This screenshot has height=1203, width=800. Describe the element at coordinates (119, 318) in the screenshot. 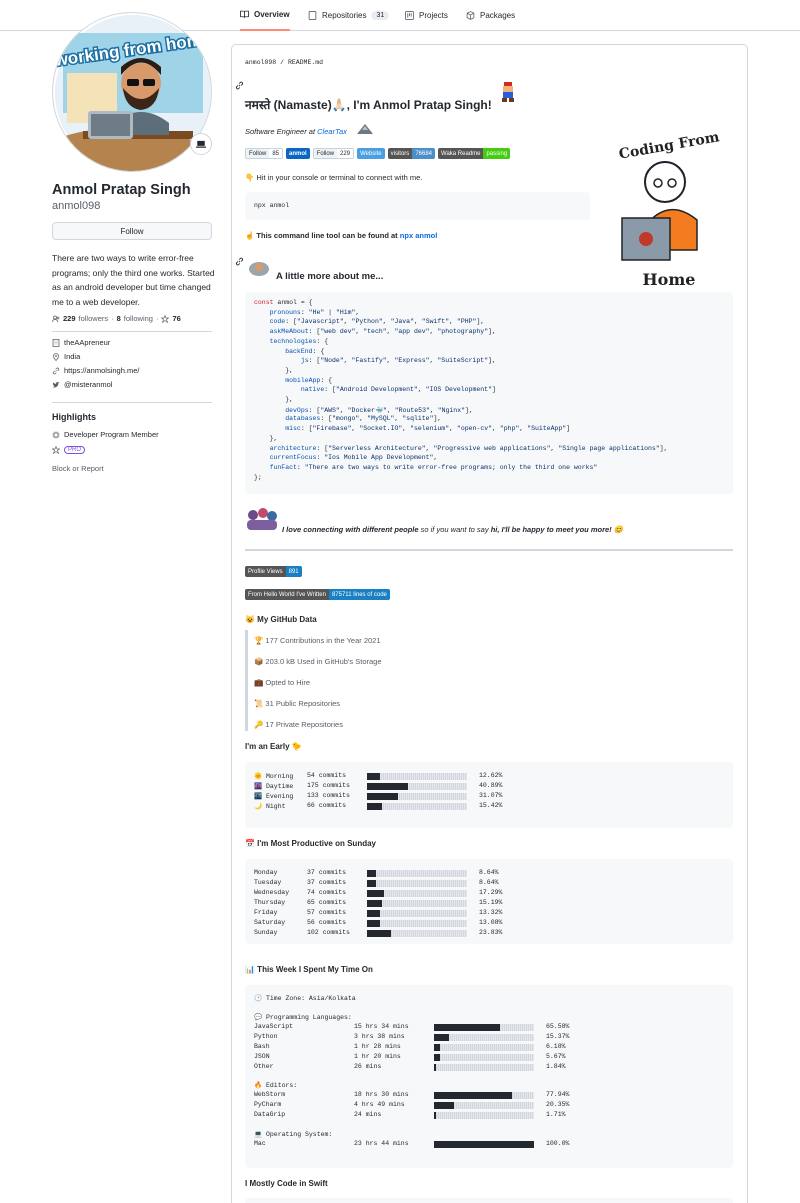

I see `following-count: 8` at that location.